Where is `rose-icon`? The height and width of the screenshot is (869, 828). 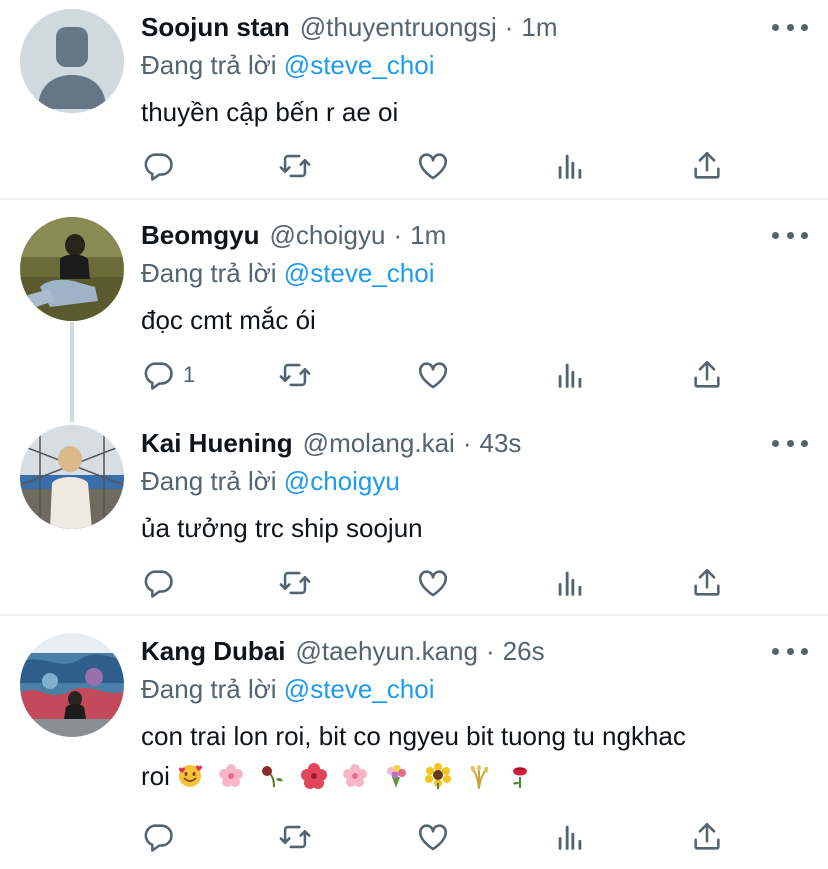
rose-icon is located at coordinates (520, 777).